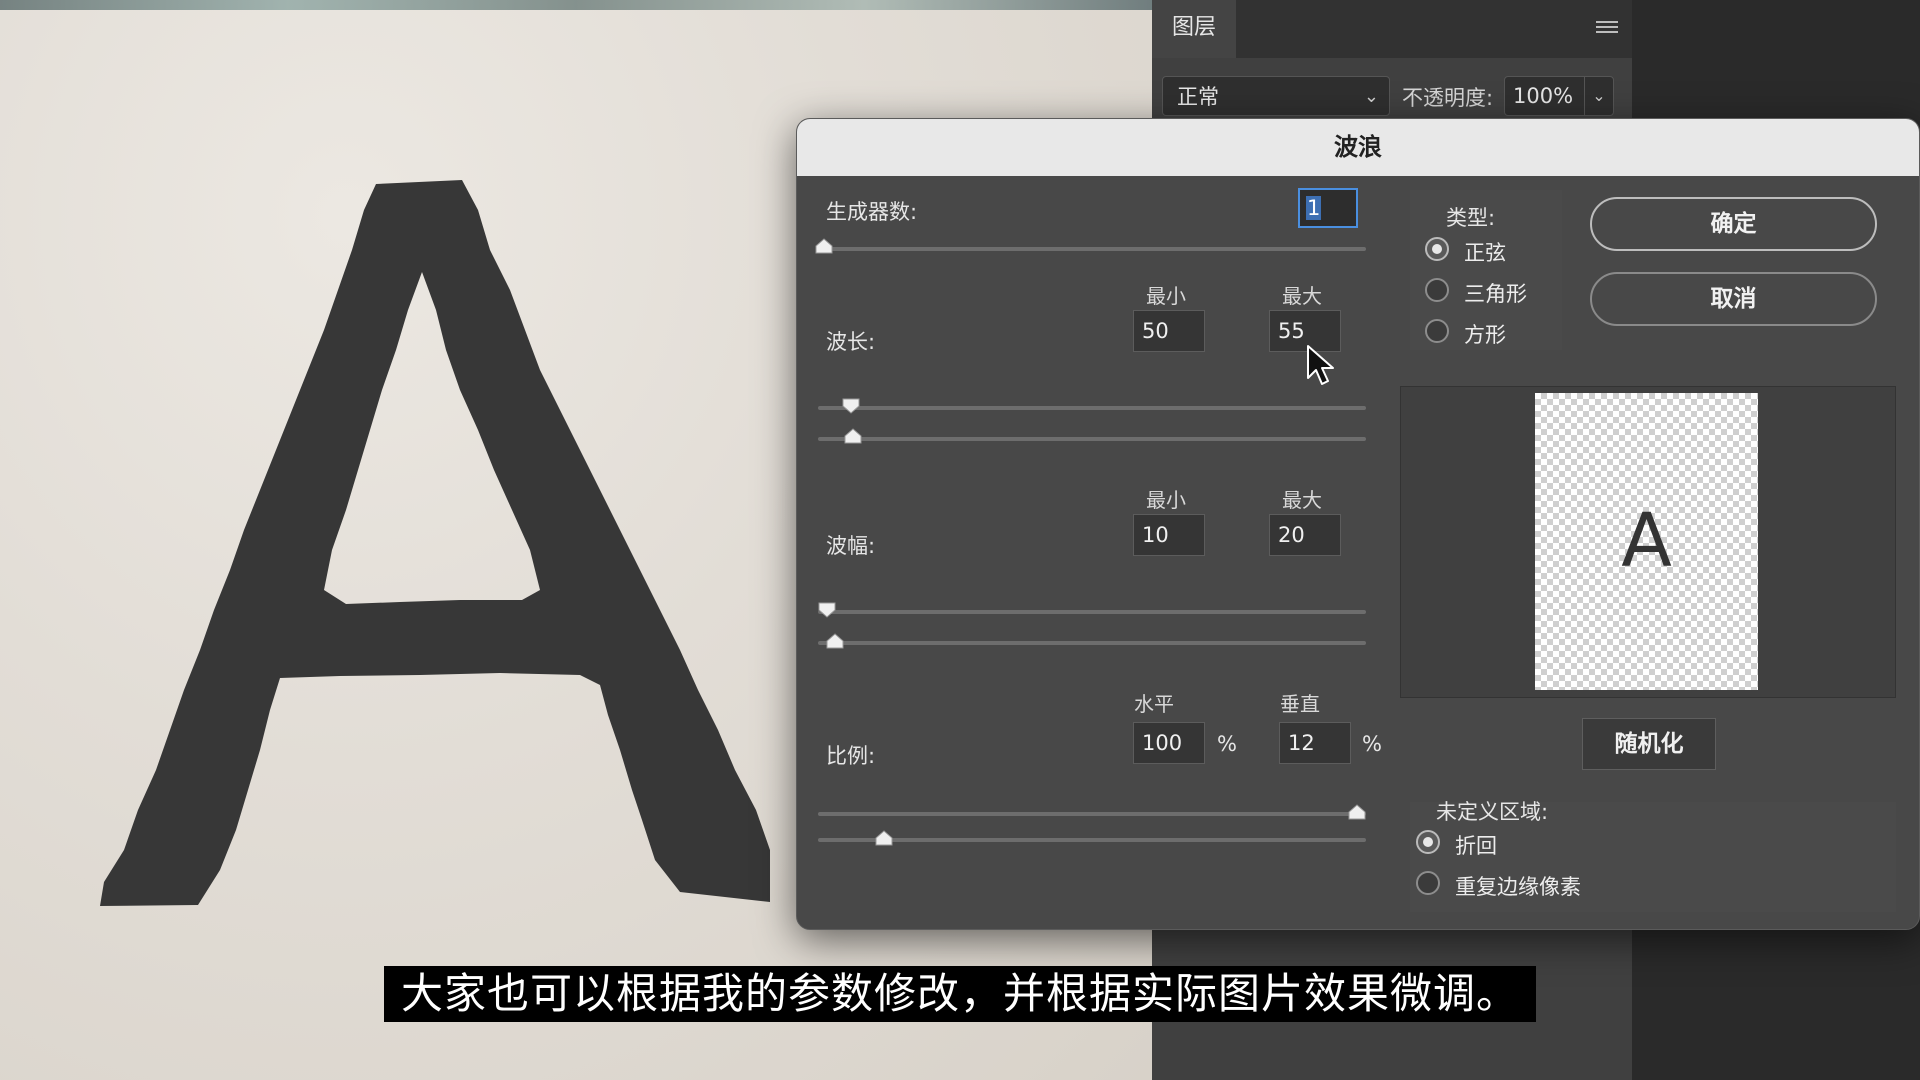 This screenshot has width=1920, height=1080. What do you see at coordinates (1437, 331) in the screenshot?
I see `type-radio-square` at bounding box center [1437, 331].